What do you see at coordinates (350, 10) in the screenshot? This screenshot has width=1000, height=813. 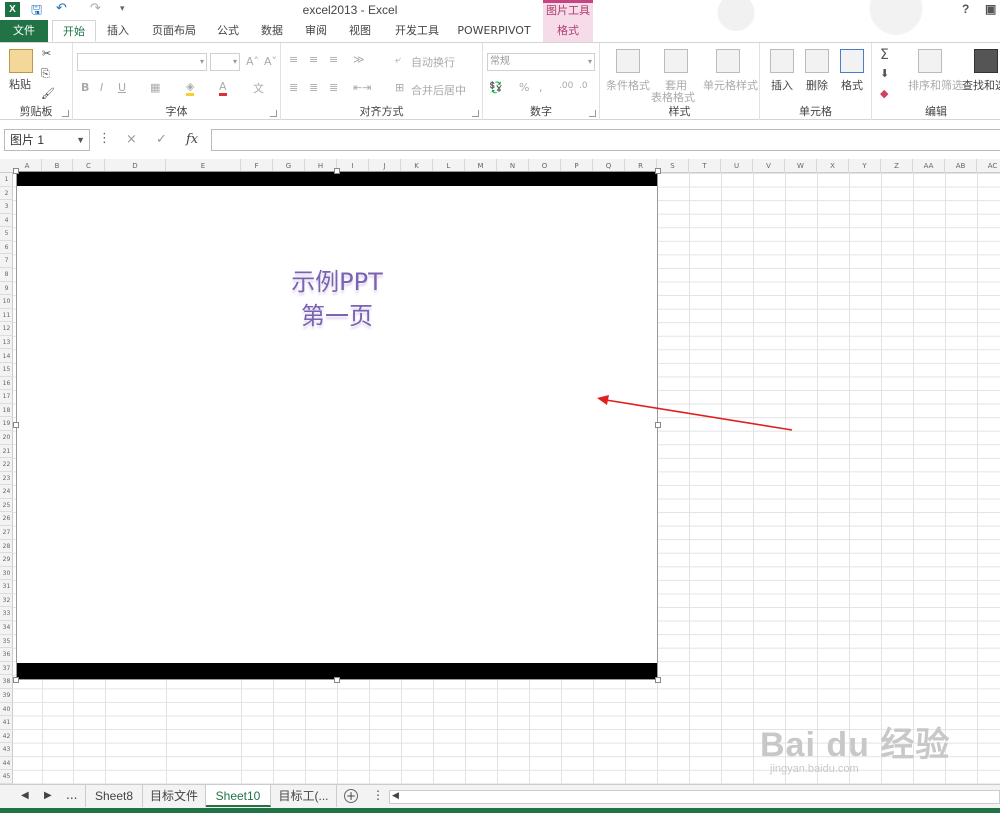 I see `window-title: excel2013 - Excel` at bounding box center [350, 10].